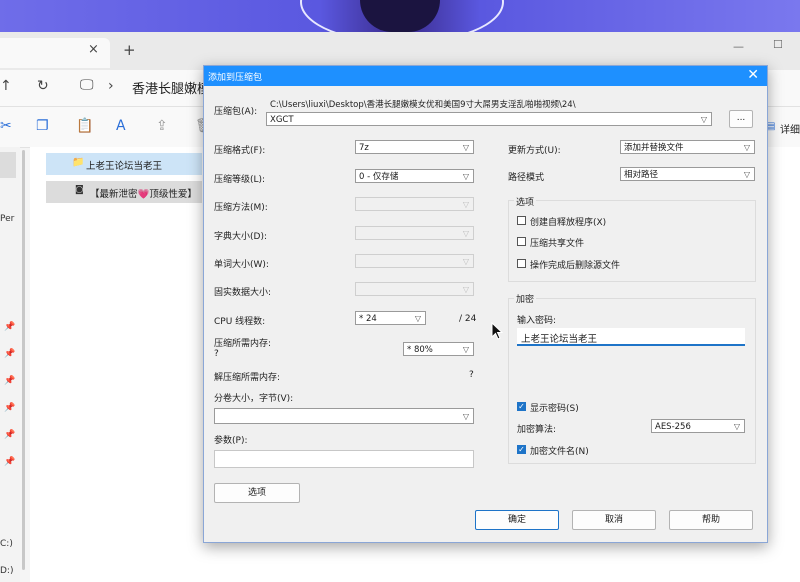  What do you see at coordinates (521, 449) in the screenshot?
I see `encrypt-names-checkbox: ✓` at bounding box center [521, 449].